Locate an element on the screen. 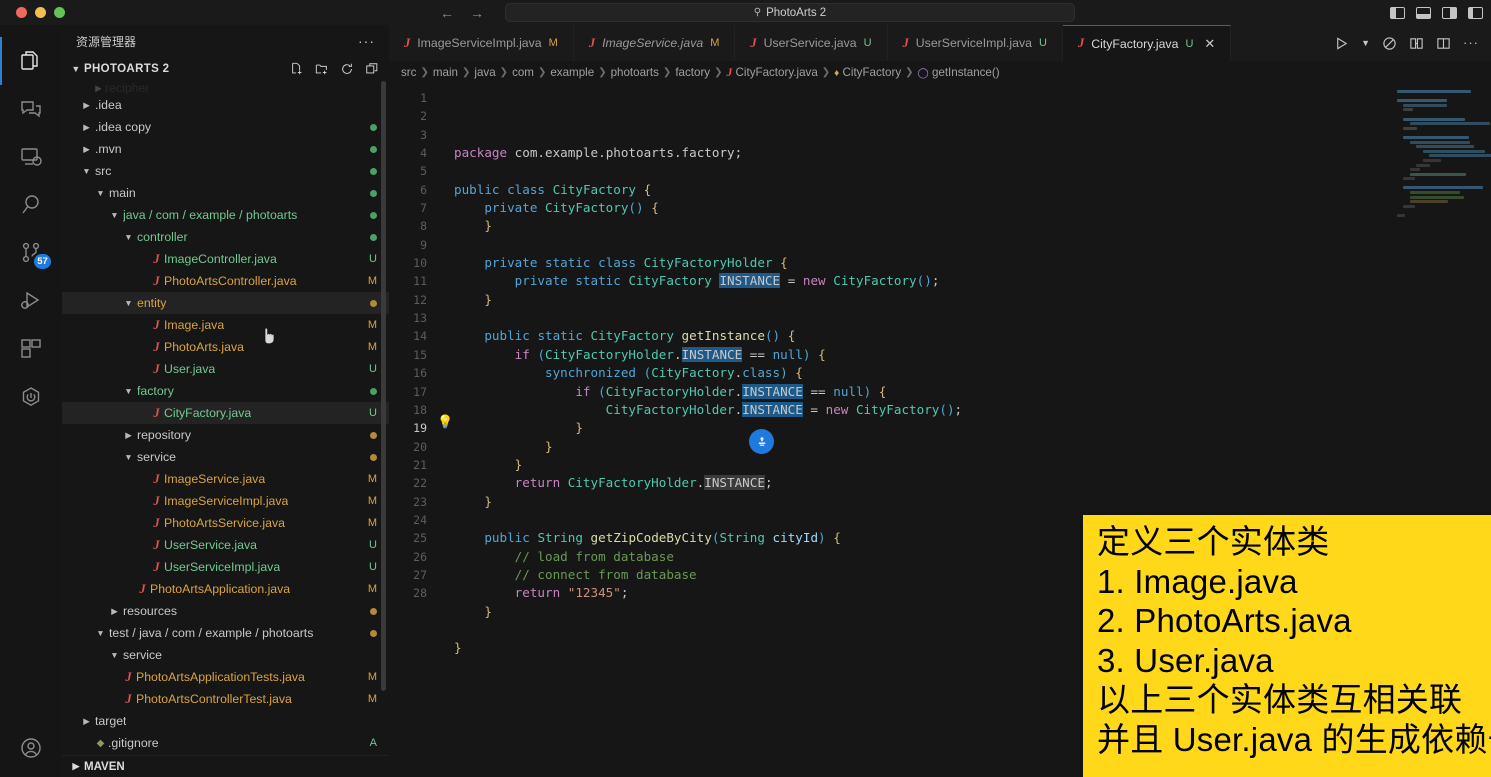  breadcrumb-item: ◯ getInstance() is located at coordinates (959, 72).